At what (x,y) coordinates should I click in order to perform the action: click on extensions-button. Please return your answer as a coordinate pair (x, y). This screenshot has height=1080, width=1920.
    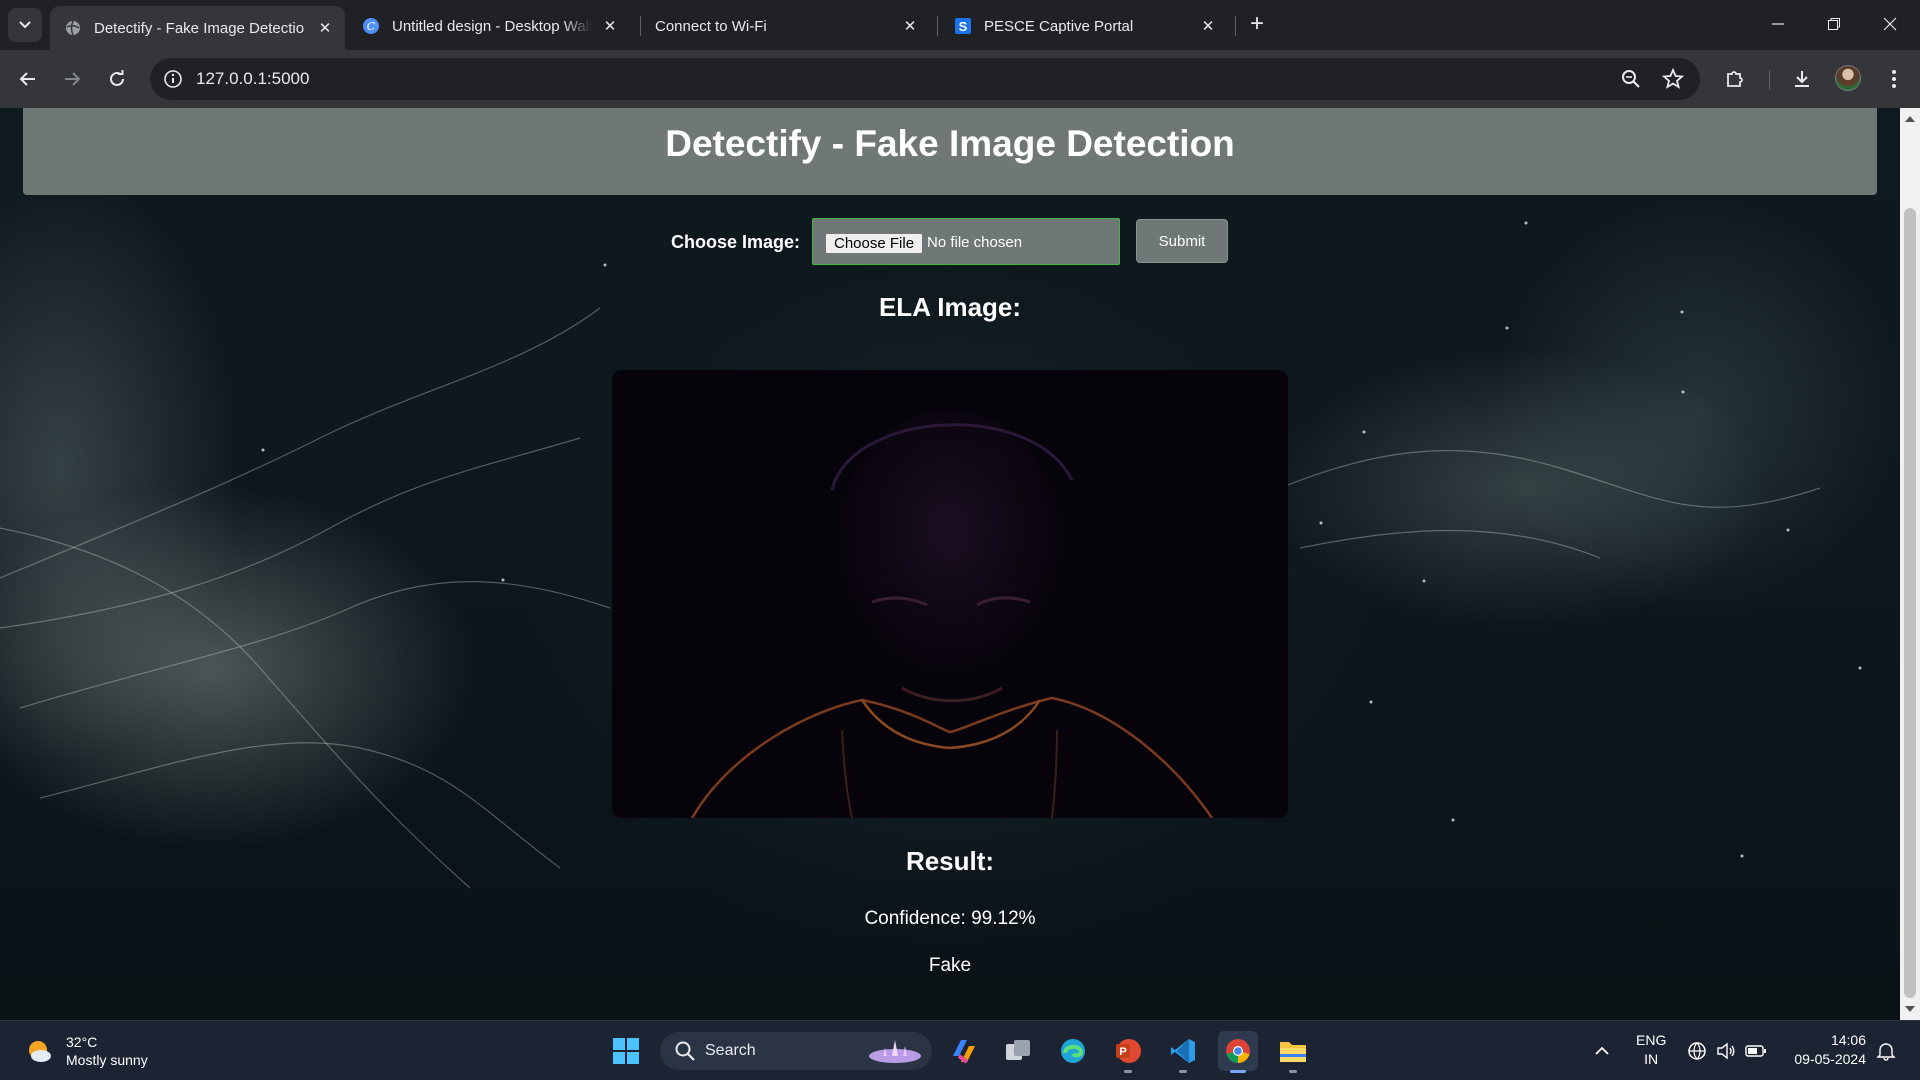
    Looking at the image, I should click on (1735, 79).